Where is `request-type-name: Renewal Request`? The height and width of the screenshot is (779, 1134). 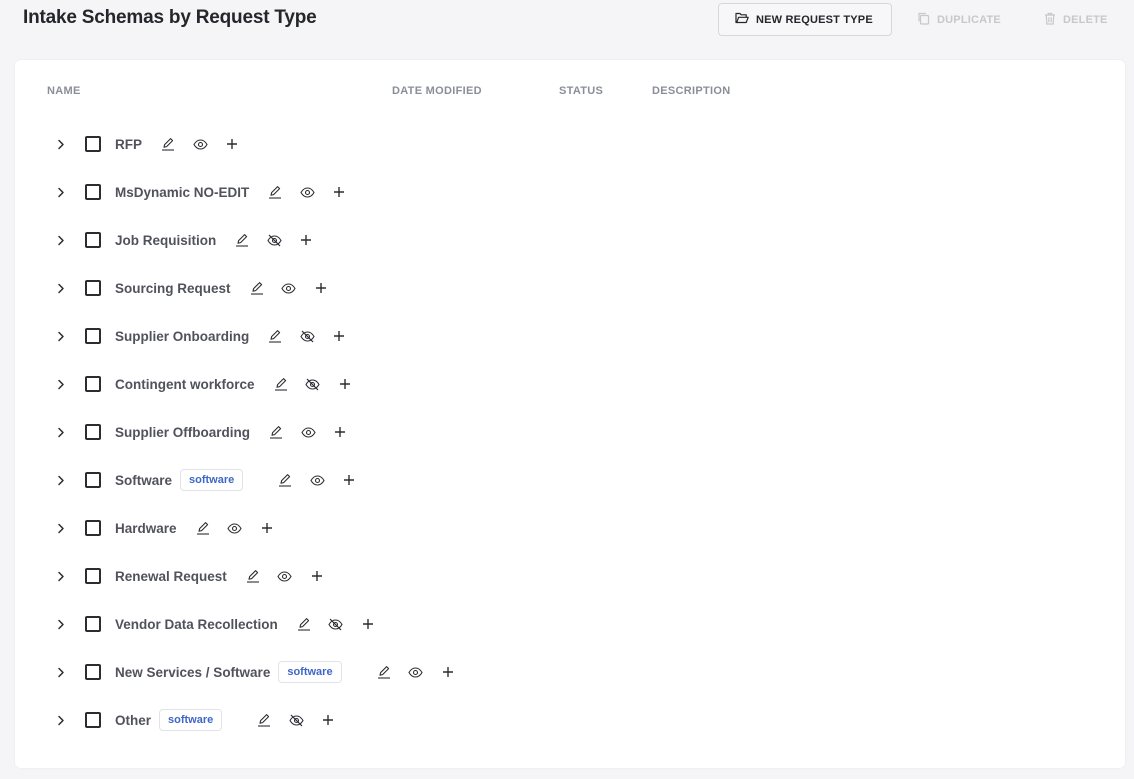
request-type-name: Renewal Request is located at coordinates (171, 576).